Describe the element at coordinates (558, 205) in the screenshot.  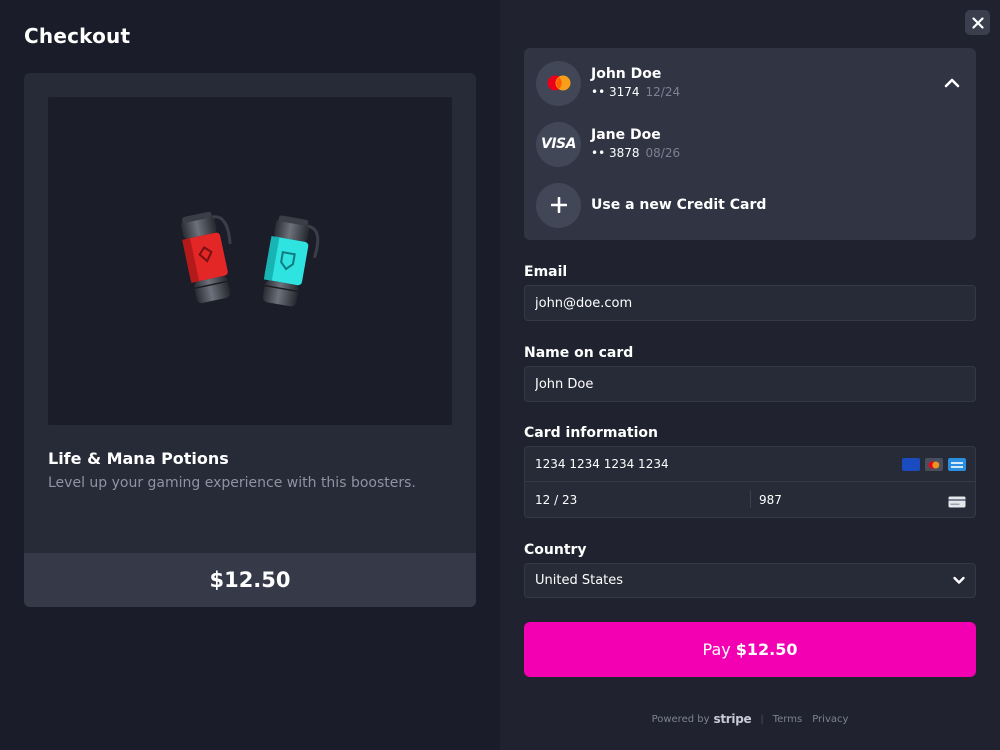
I see `plus-icon` at that location.